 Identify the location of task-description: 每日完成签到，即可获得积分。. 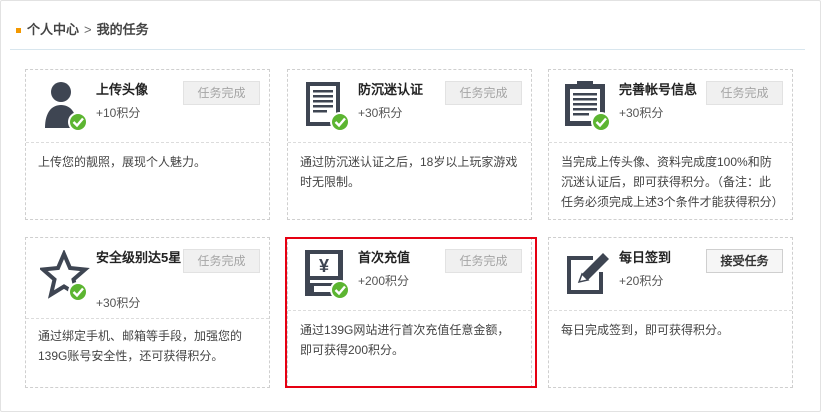
(645, 330).